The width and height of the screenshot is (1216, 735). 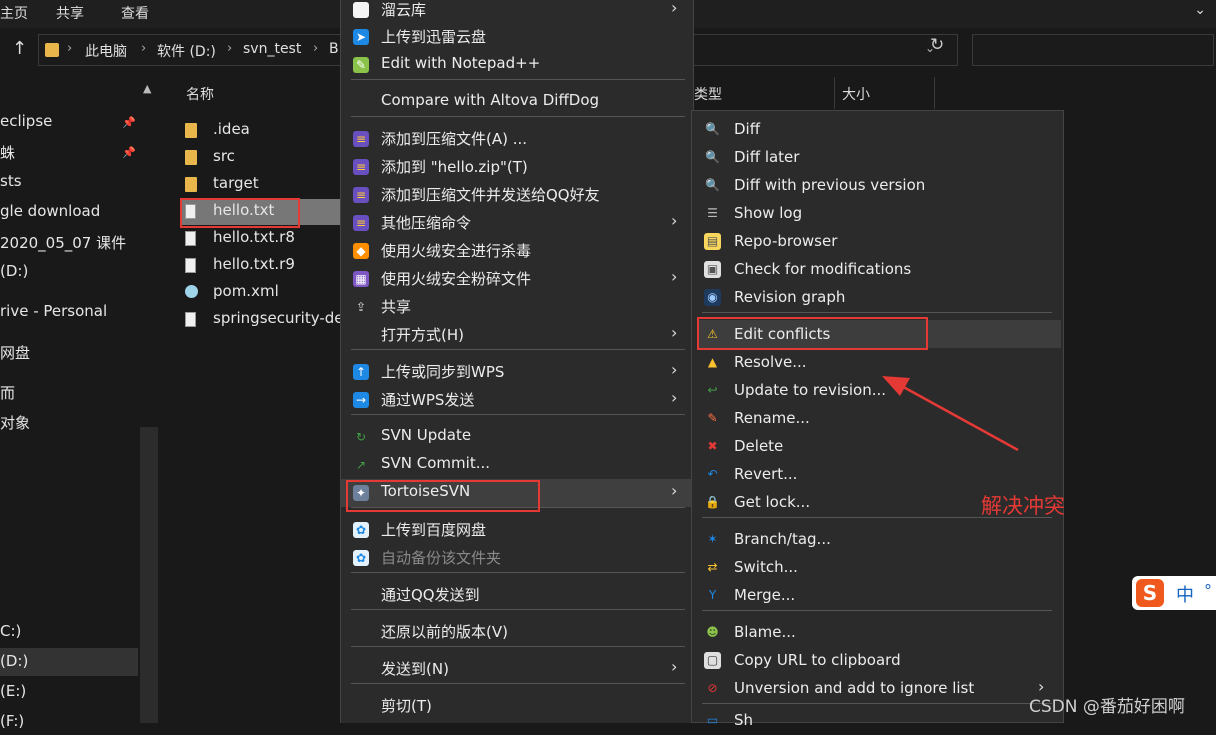 I want to click on breadcrumb-this-pc: 此电脑, so click(x=106, y=51).